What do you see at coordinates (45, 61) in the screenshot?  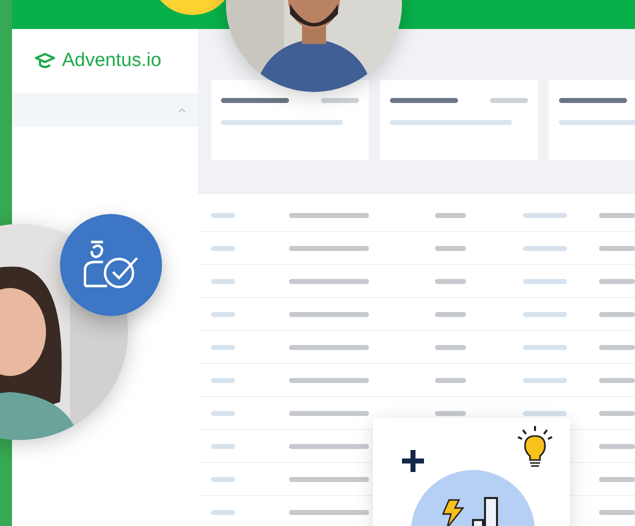 I see `graduation-cap-icon` at bounding box center [45, 61].